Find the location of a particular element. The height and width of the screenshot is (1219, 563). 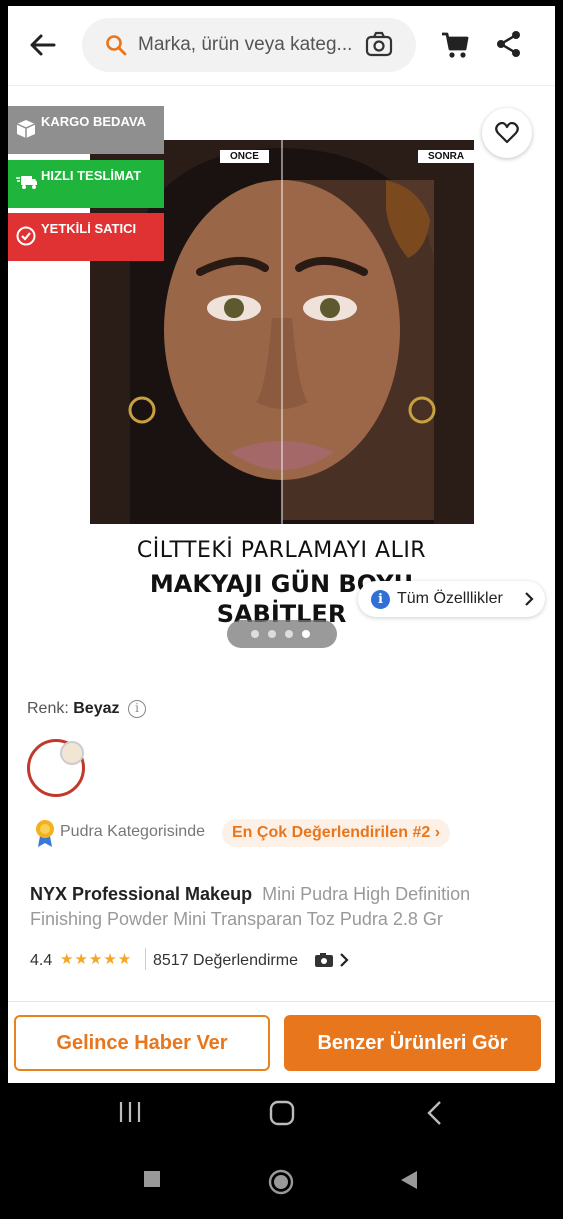

badge-fast-delivery: HIZLI TESLİMAT is located at coordinates (86, 184).